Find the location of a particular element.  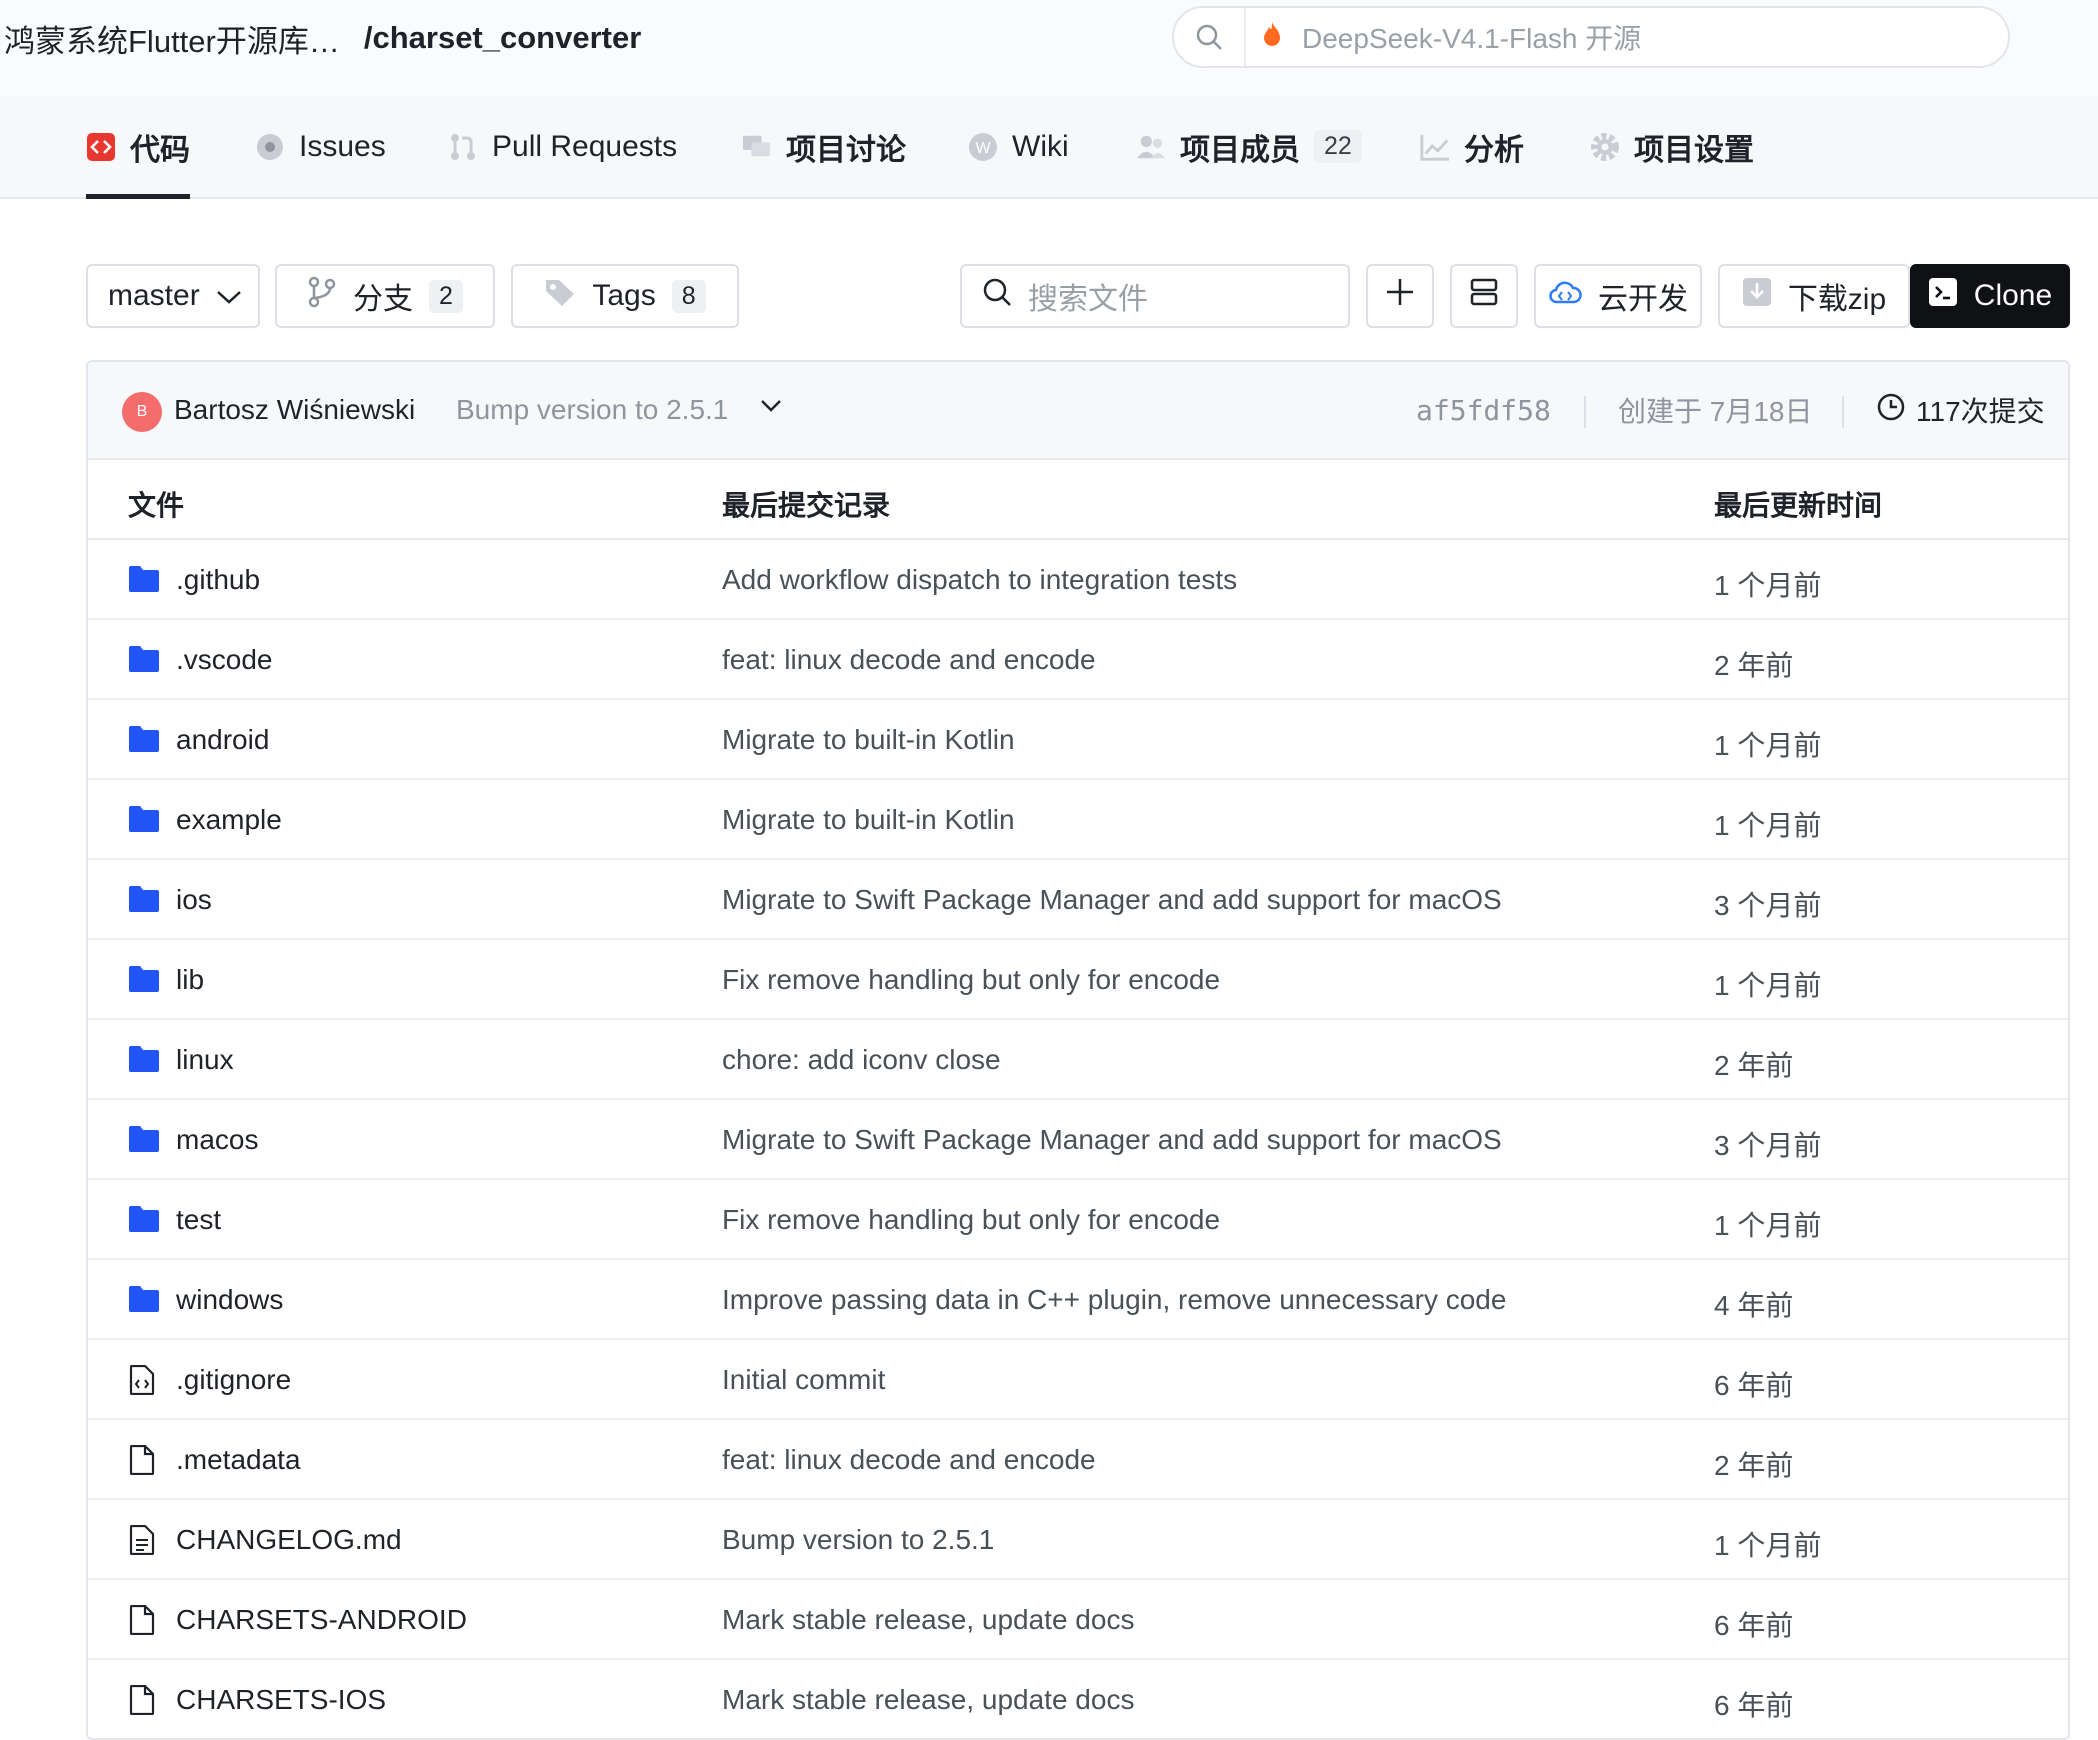

tab-pull-requests: Pull Requests is located at coordinates (562, 146).